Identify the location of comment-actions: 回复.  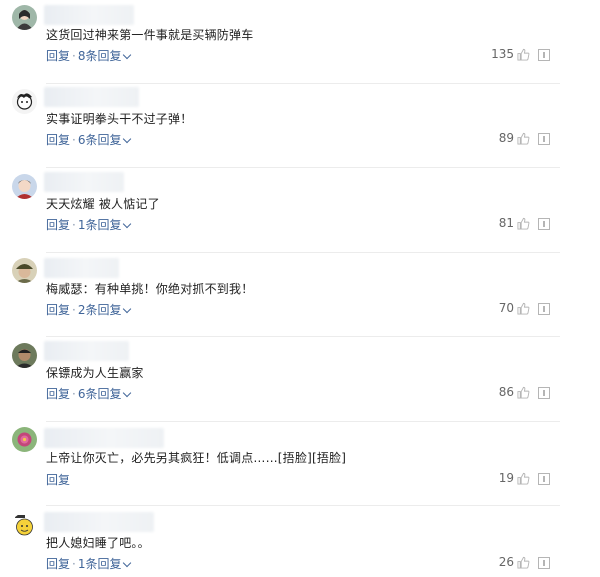
(58, 479).